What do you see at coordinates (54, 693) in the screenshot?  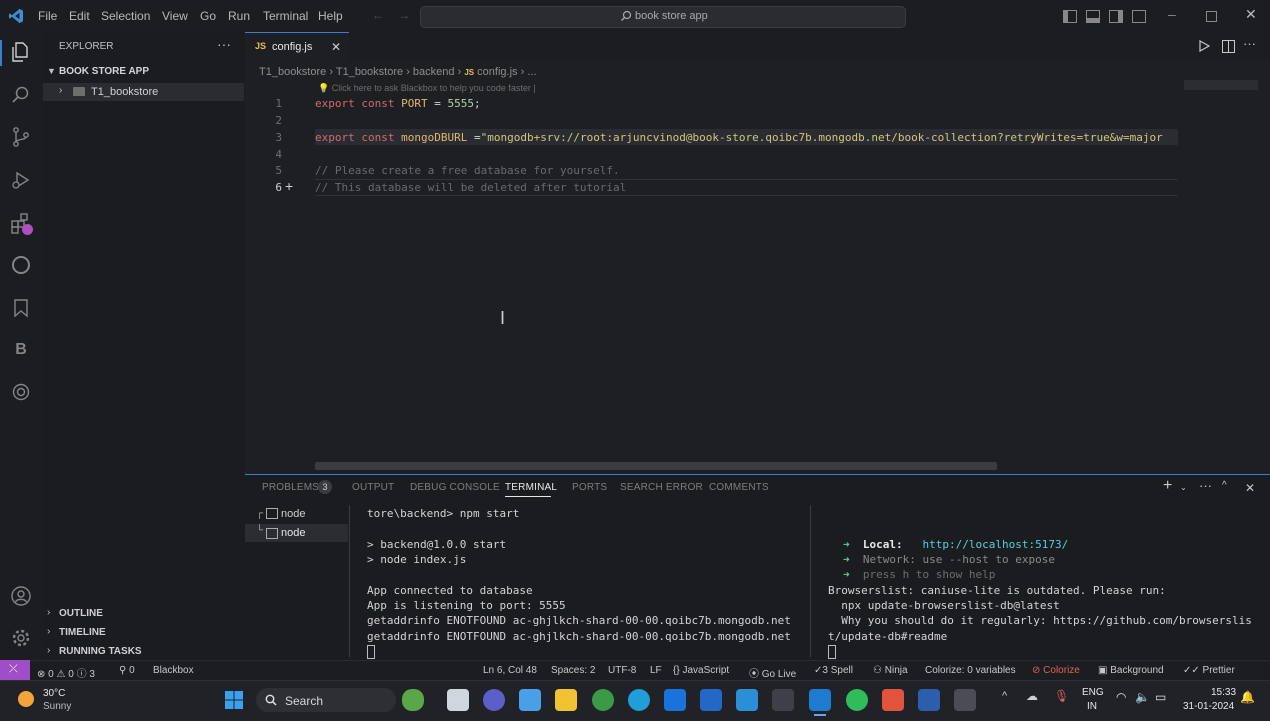 I see `weather-temp: 30°C` at bounding box center [54, 693].